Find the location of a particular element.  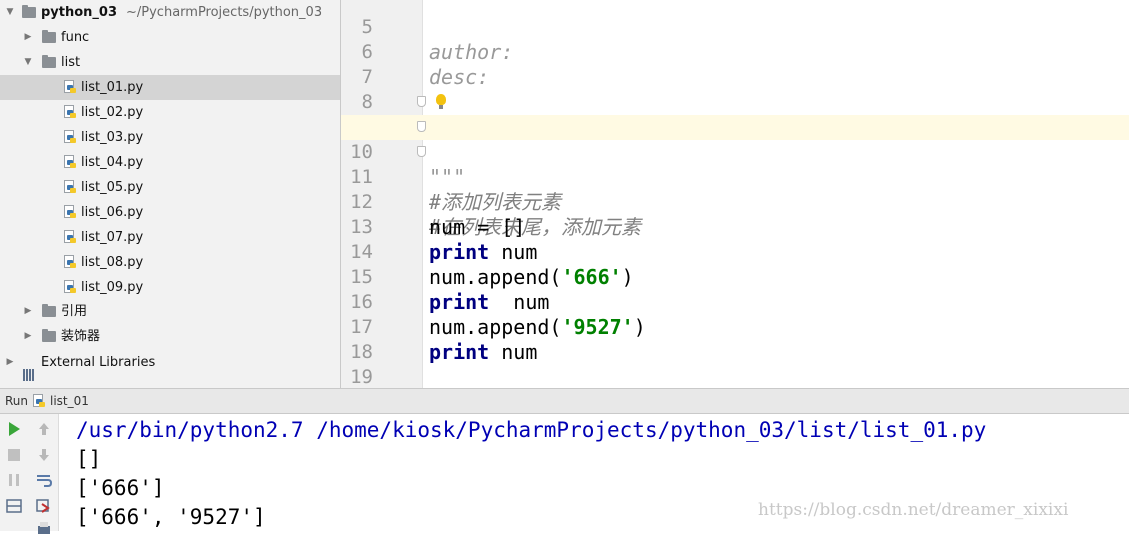

project-name: python_03 is located at coordinates (79, 12).